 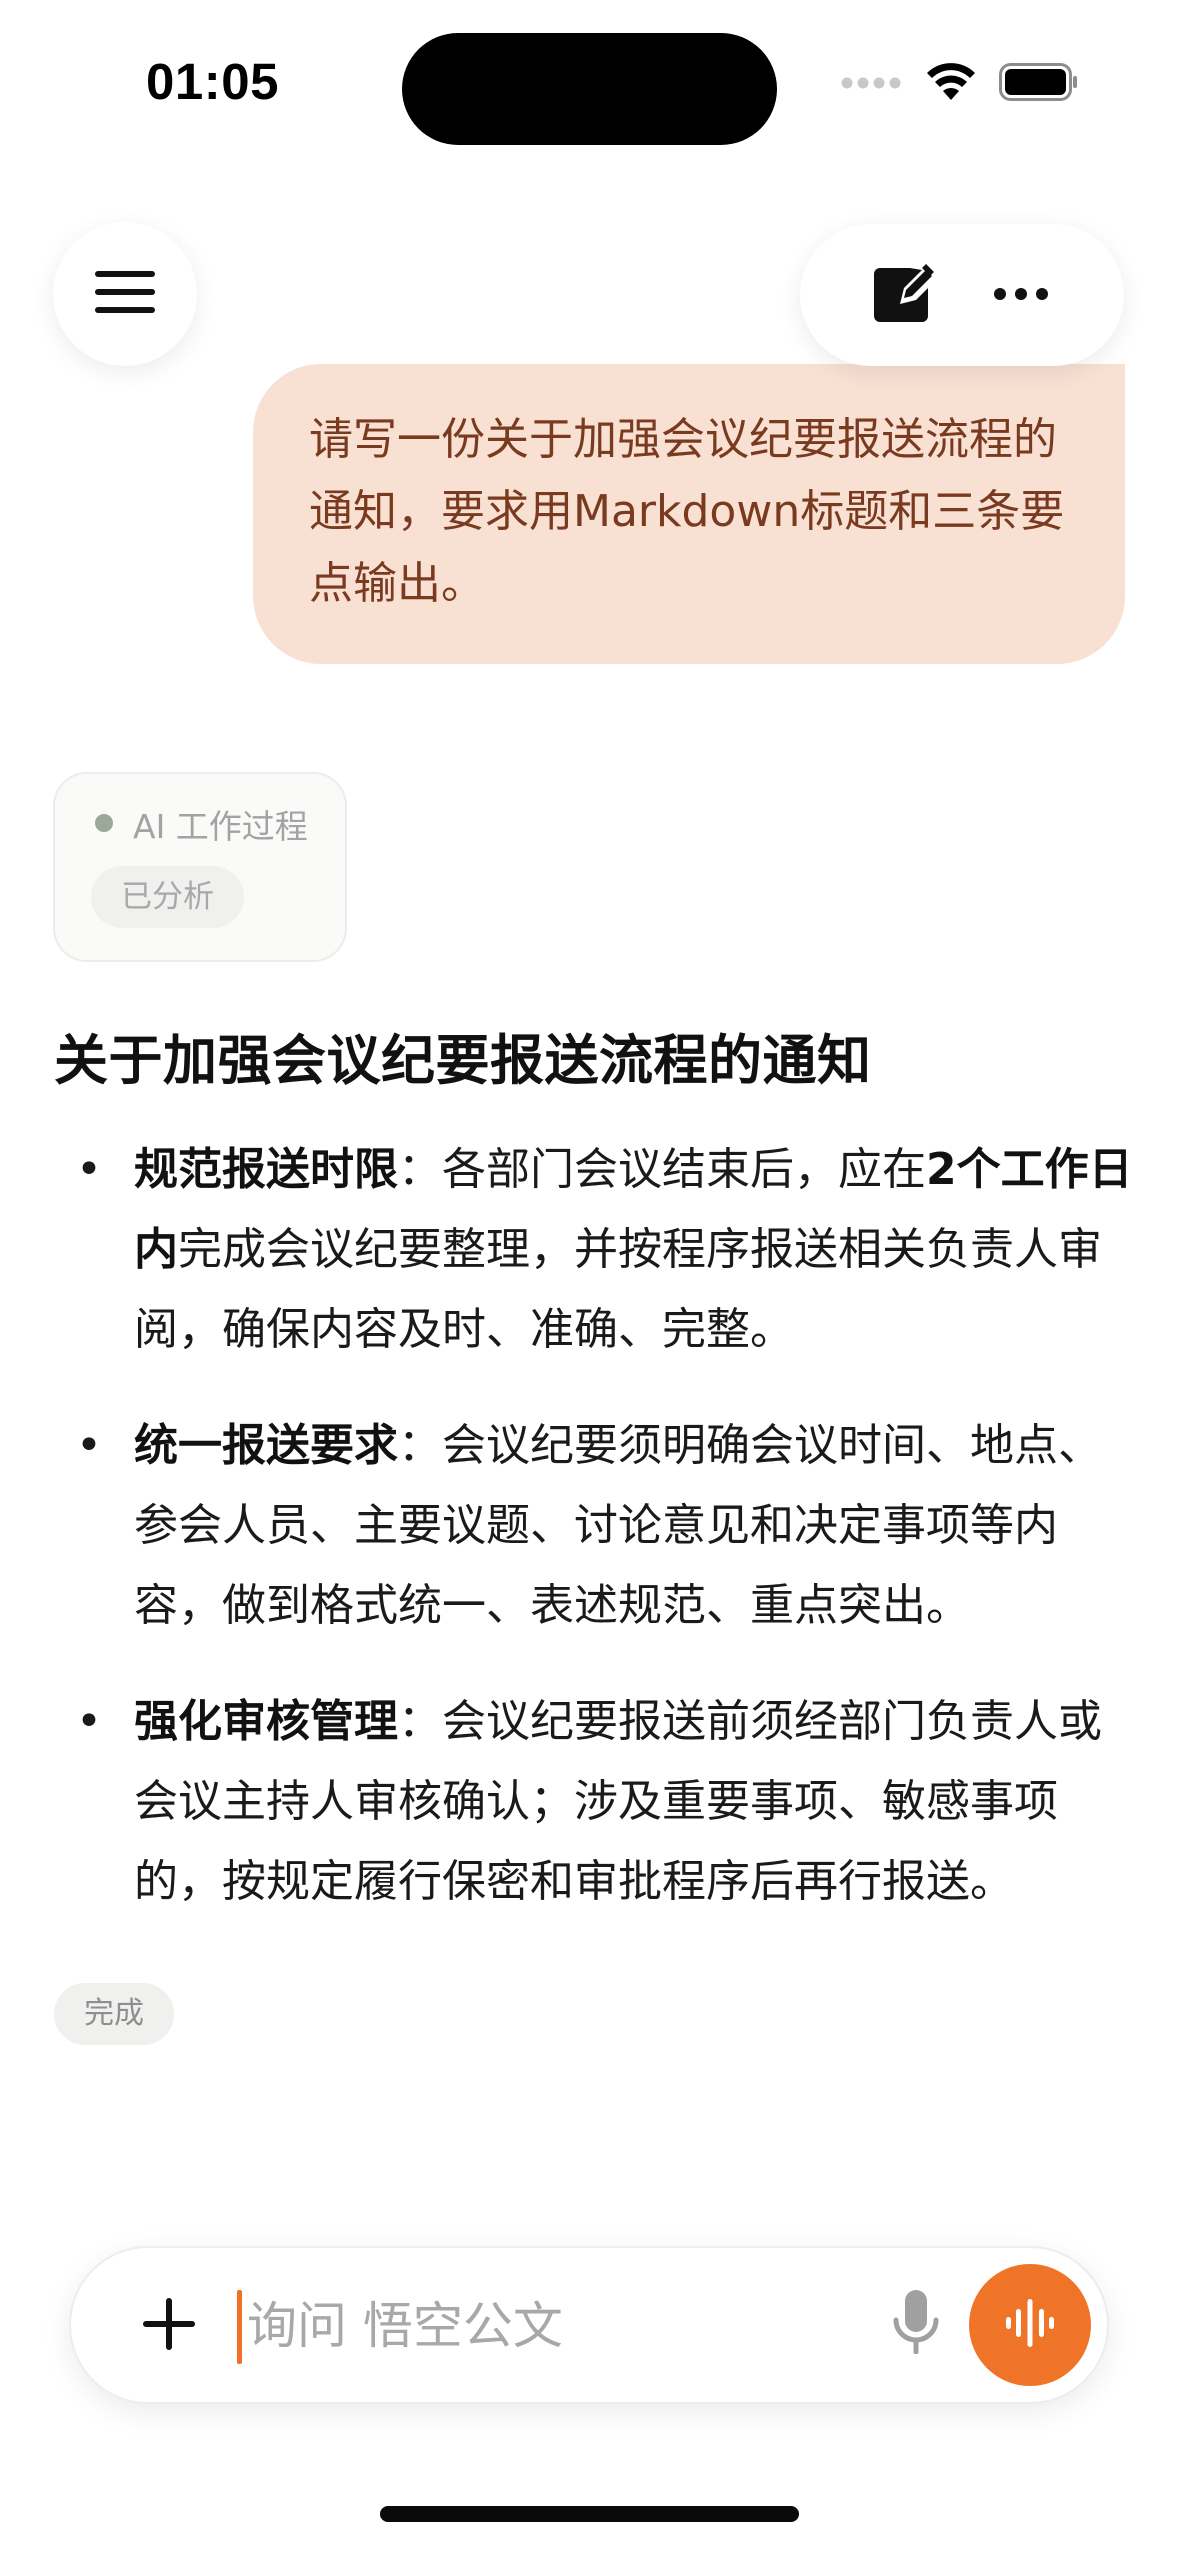 I want to click on microphone-icon, so click(x=916, y=2325).